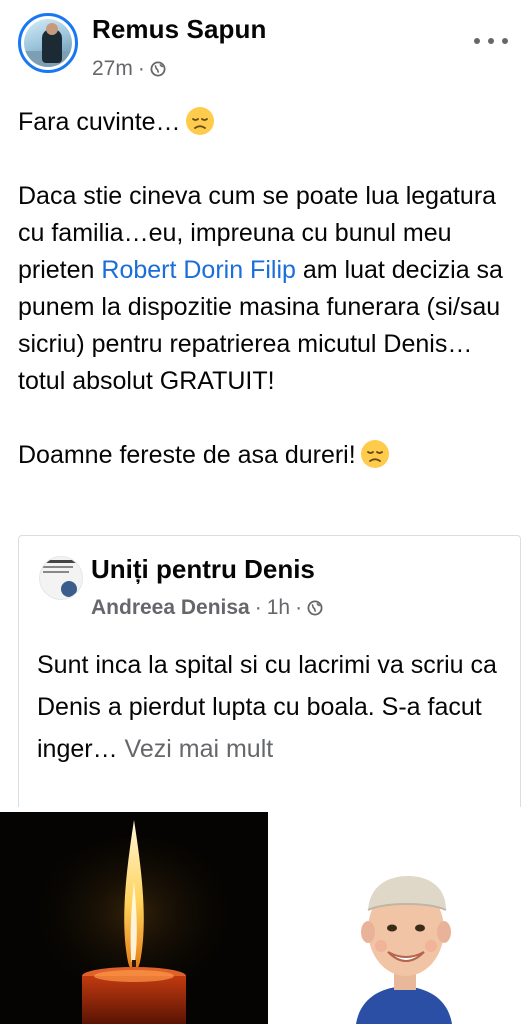 The width and height of the screenshot is (522, 1024). I want to click on child-photo, so click(395, 918).